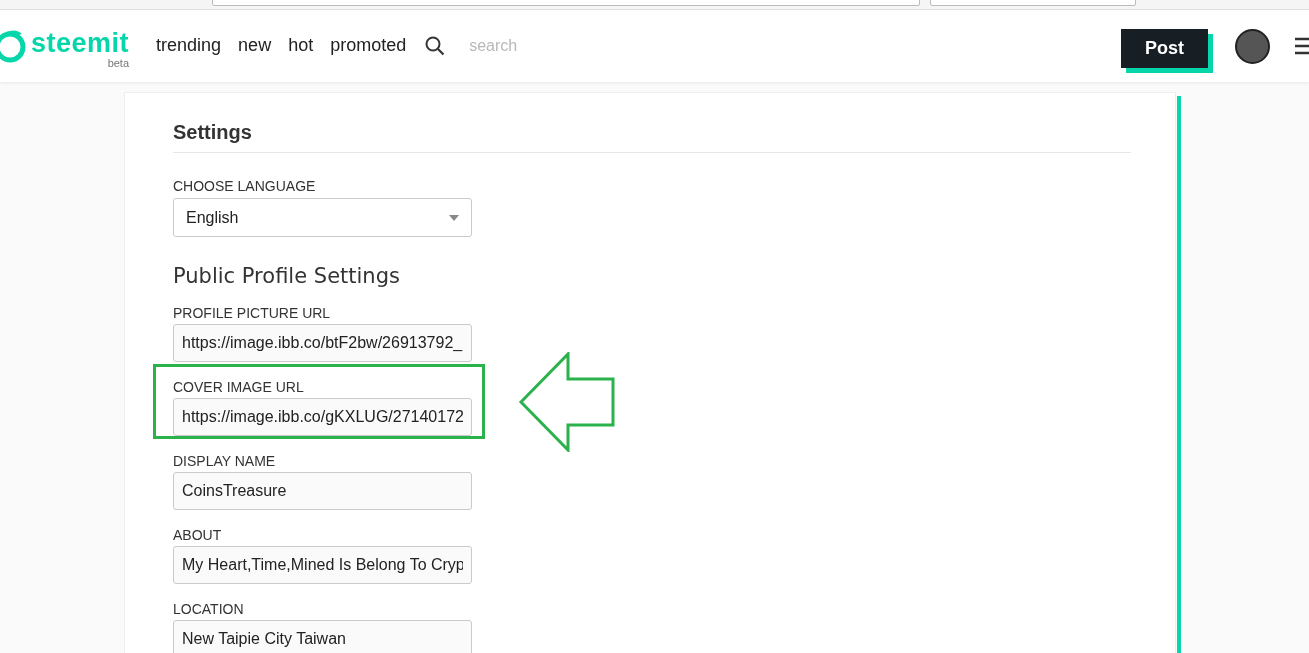 This screenshot has width=1309, height=653. I want to click on arrow-icon, so click(567, 401).